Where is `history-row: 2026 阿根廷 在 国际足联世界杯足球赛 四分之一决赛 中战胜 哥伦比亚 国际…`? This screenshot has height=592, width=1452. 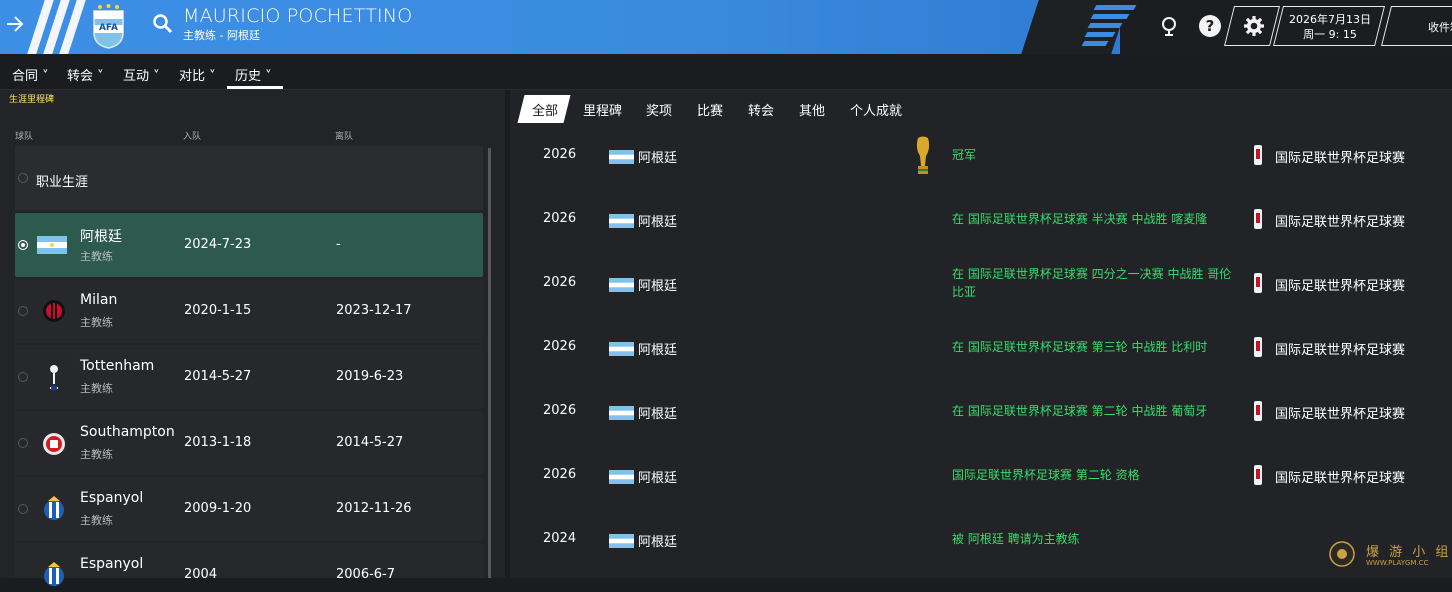 history-row: 2026 阿根廷 在 国际足联世界杯足球赛 四分之一决赛 中战胜 哥伦比亚 国际… is located at coordinates (981, 284).